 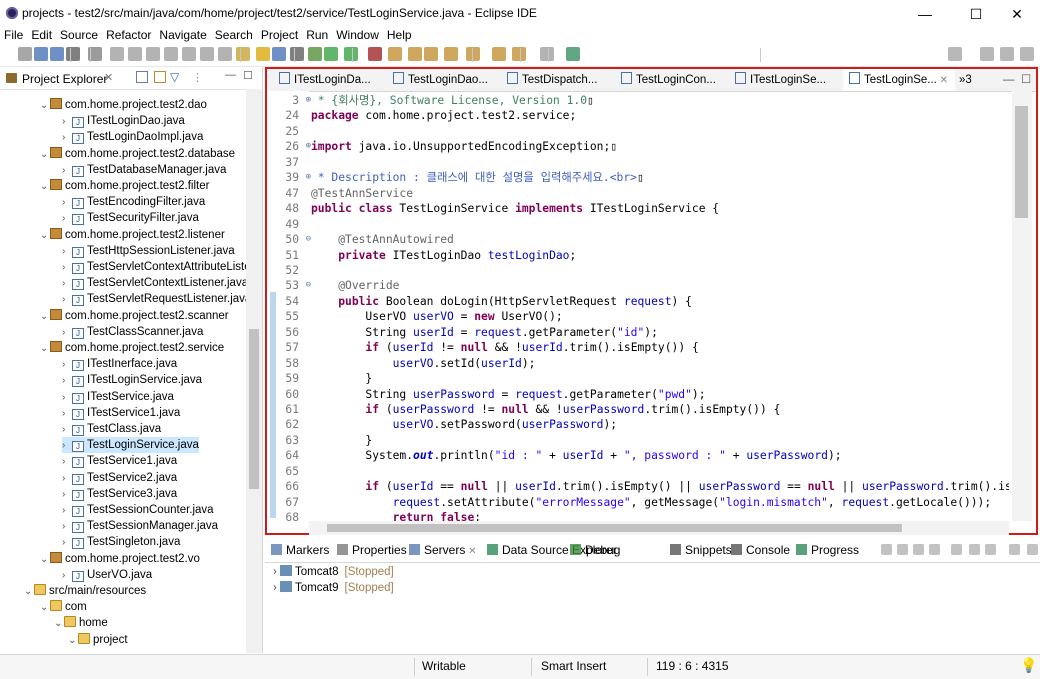 I want to click on open-task-icon, so click(x=415, y=54).